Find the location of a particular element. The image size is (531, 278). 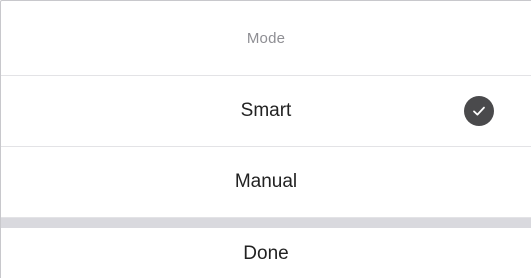

option-smart-label: Smart is located at coordinates (266, 110).